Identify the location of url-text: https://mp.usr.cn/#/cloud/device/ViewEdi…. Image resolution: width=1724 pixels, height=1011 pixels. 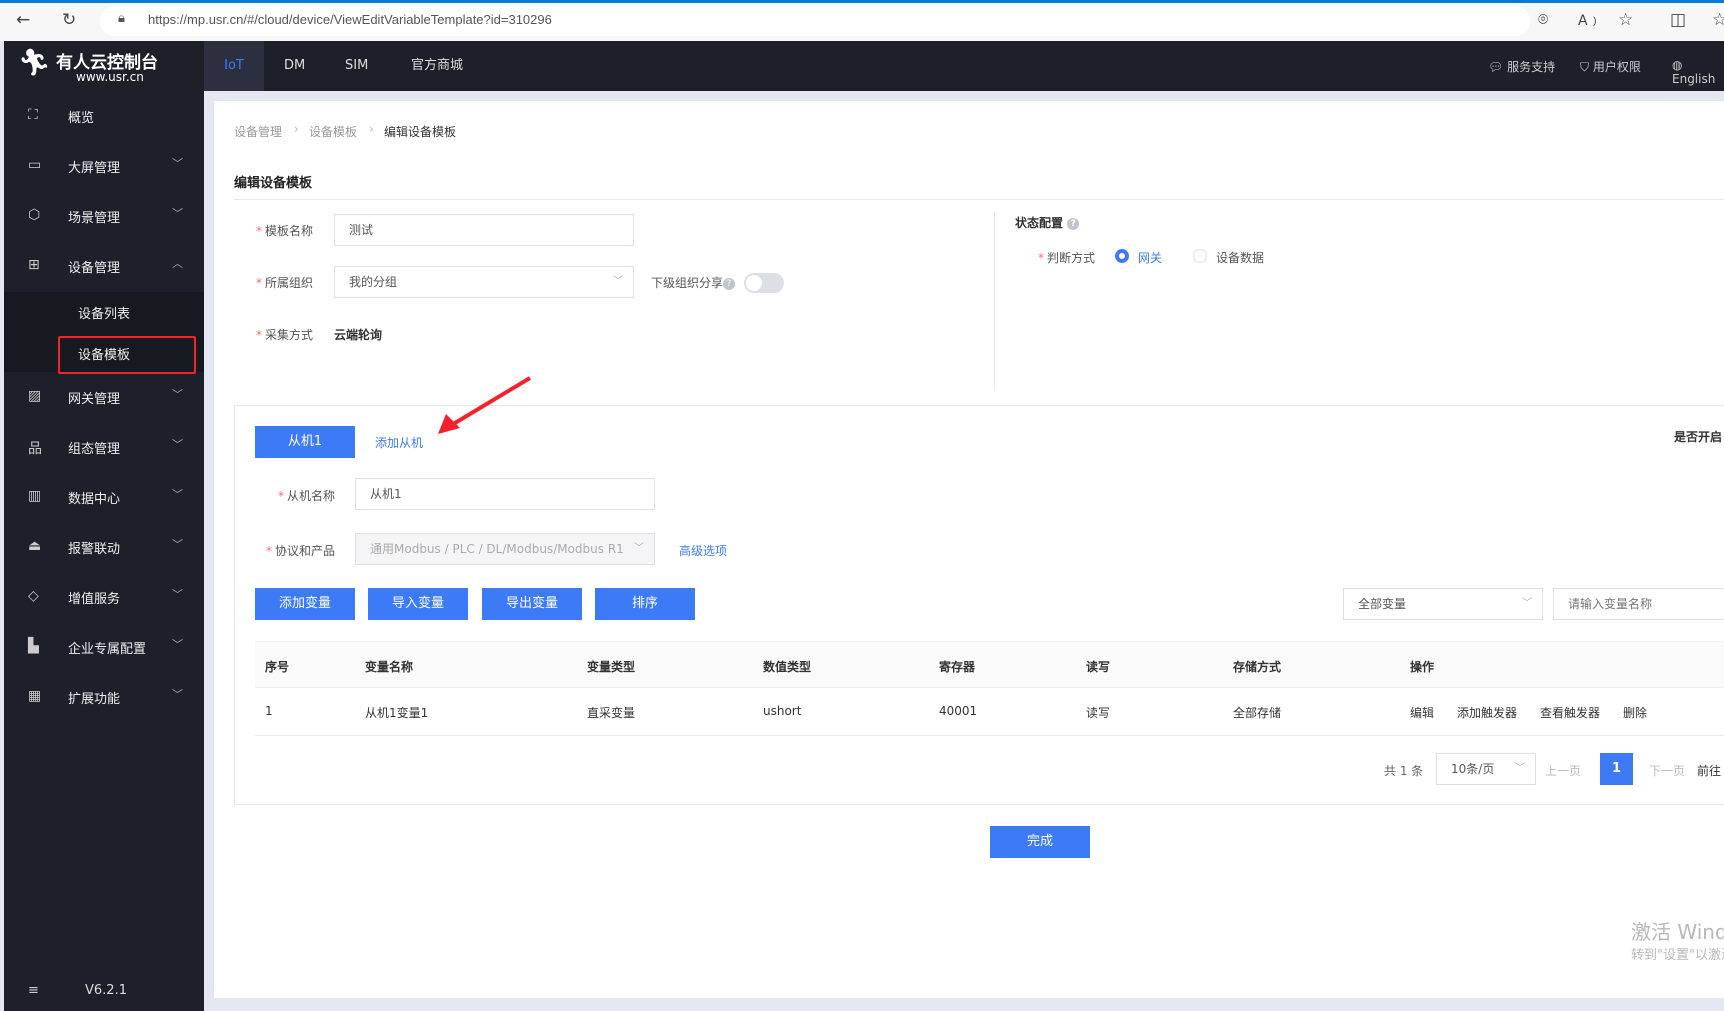
(350, 19).